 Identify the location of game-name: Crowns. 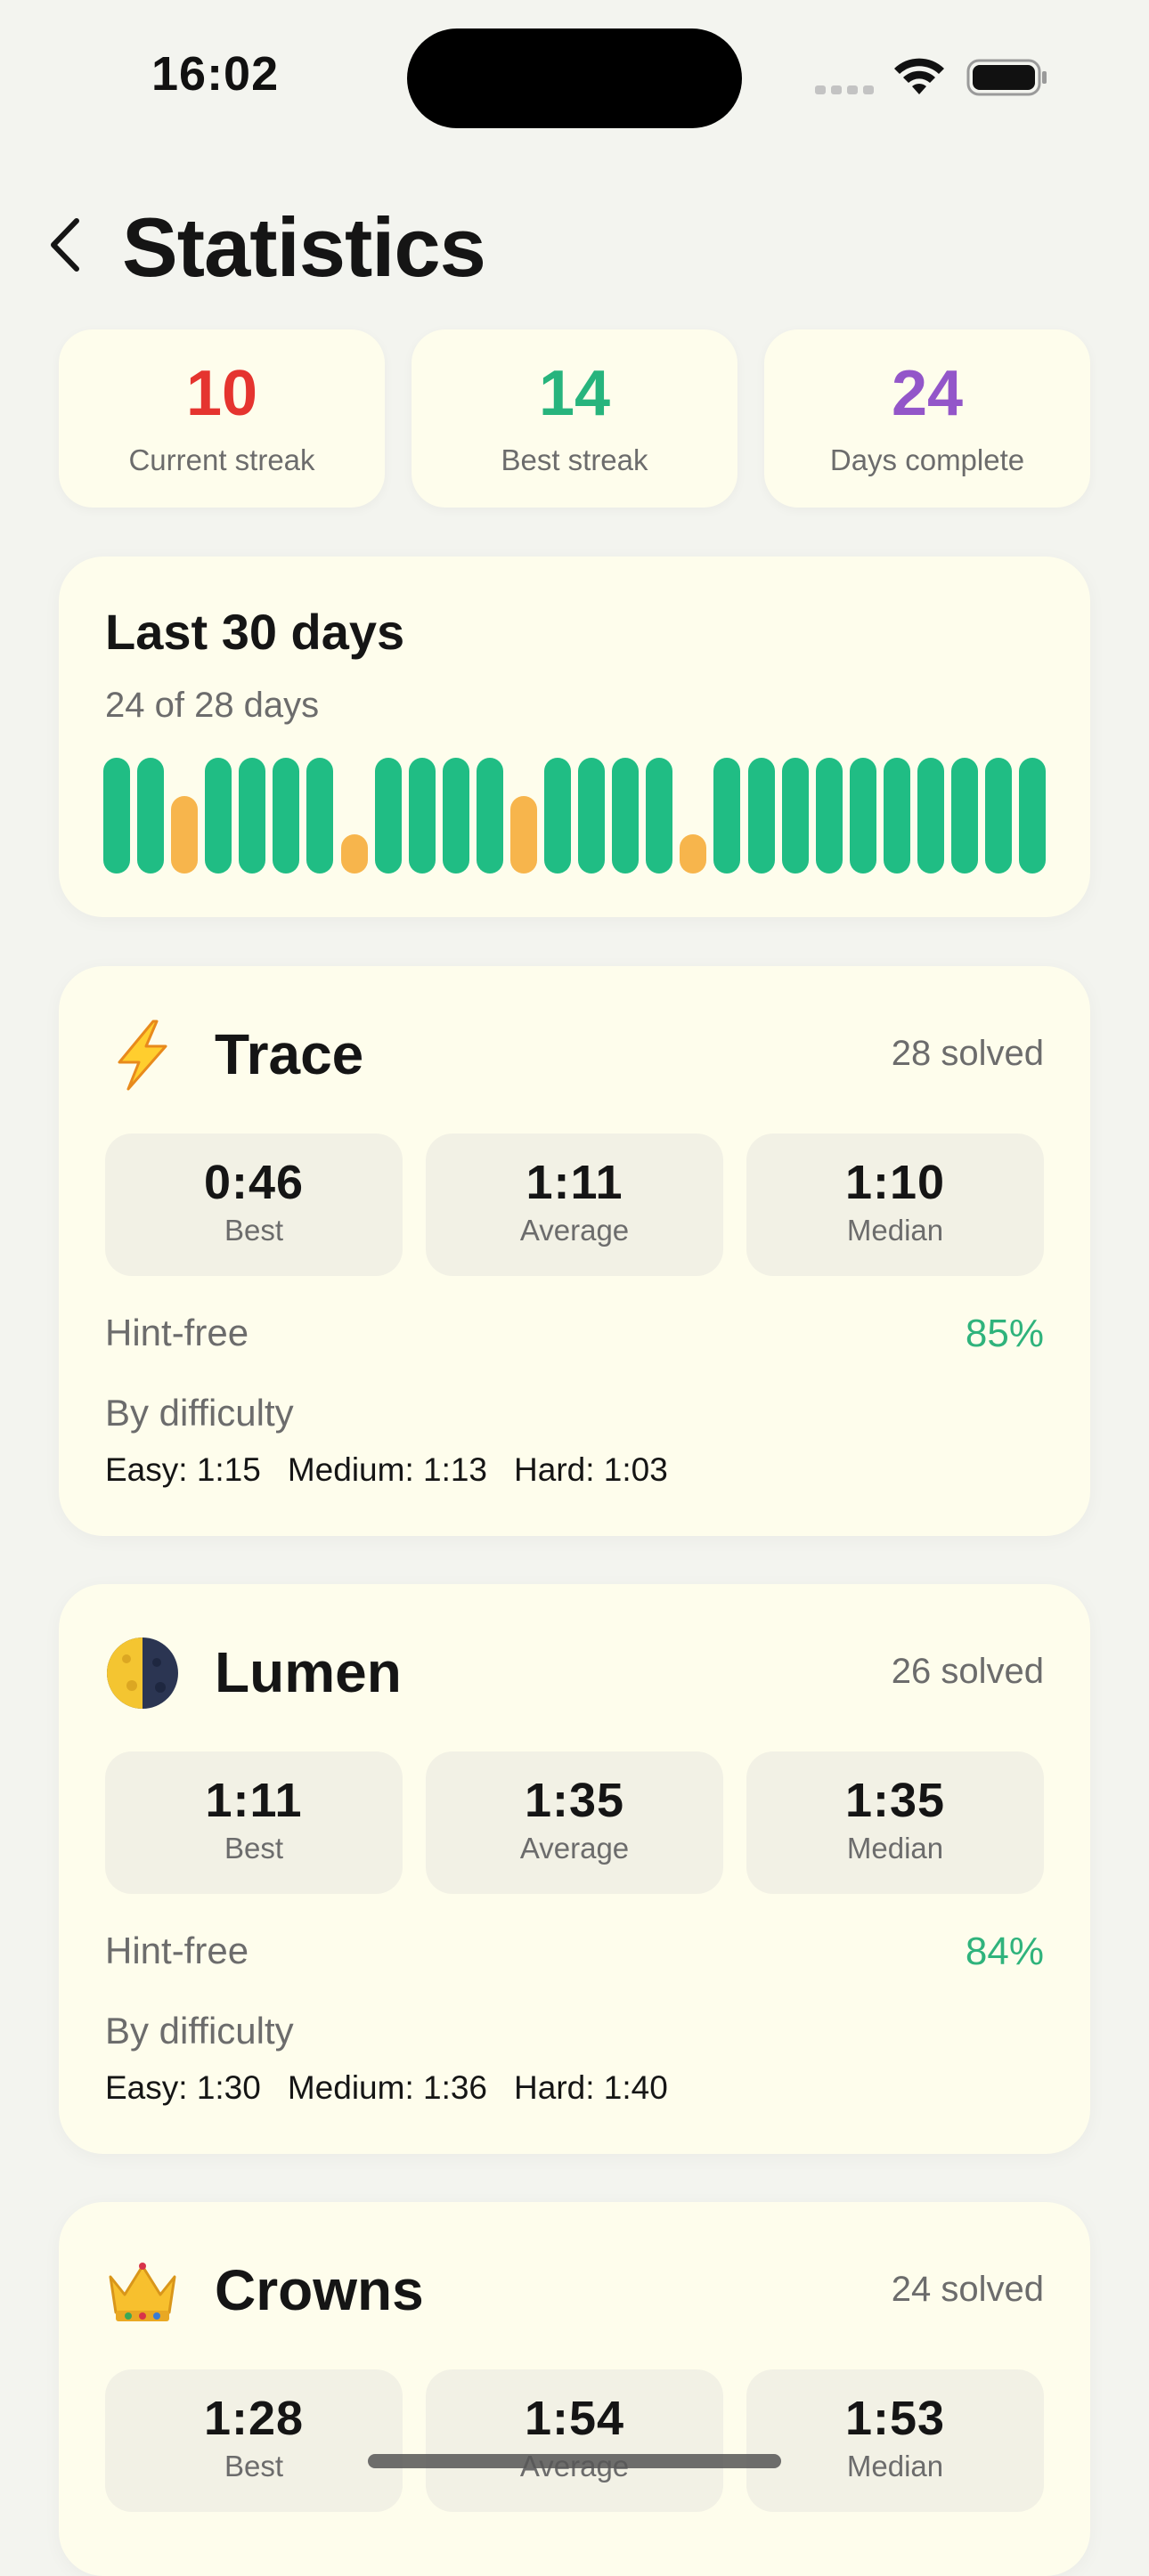
(319, 2290).